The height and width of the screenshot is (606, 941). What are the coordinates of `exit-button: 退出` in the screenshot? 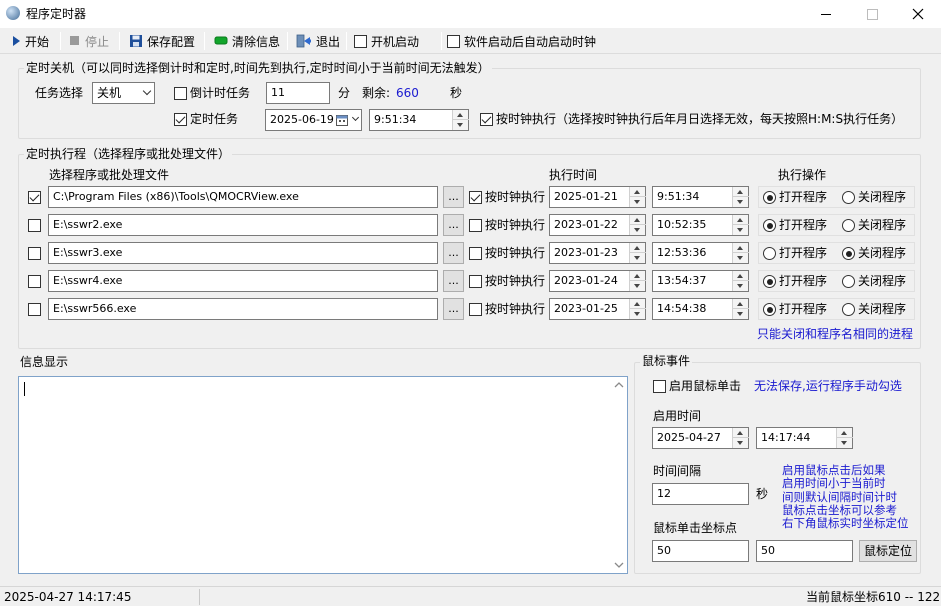 It's located at (318, 41).